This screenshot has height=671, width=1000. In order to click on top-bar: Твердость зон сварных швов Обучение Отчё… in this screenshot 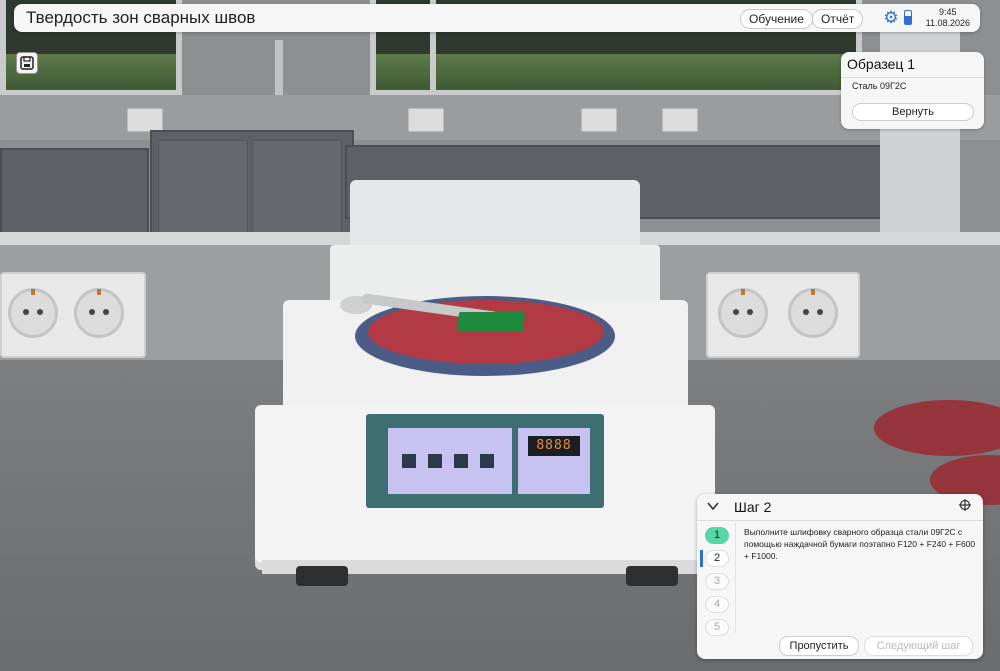, I will do `click(497, 18)`.